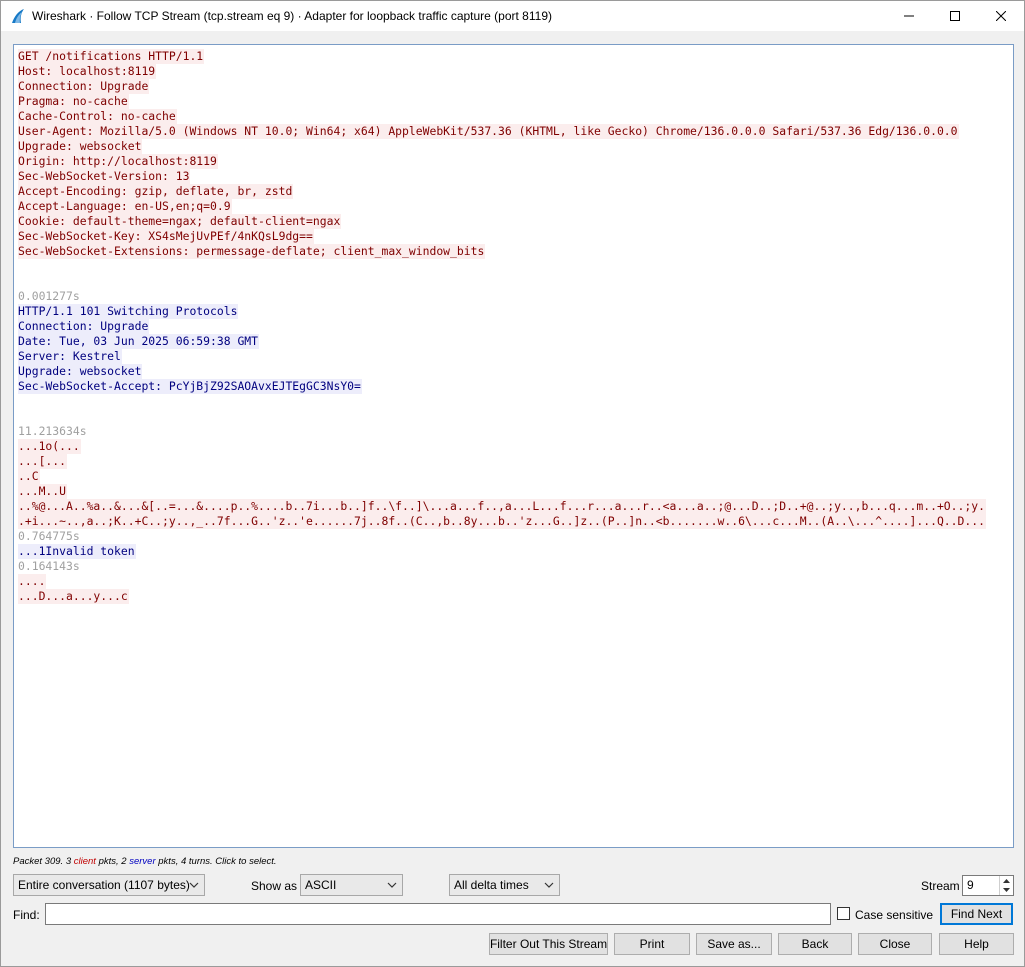  I want to click on close-button: Close, so click(895, 944).